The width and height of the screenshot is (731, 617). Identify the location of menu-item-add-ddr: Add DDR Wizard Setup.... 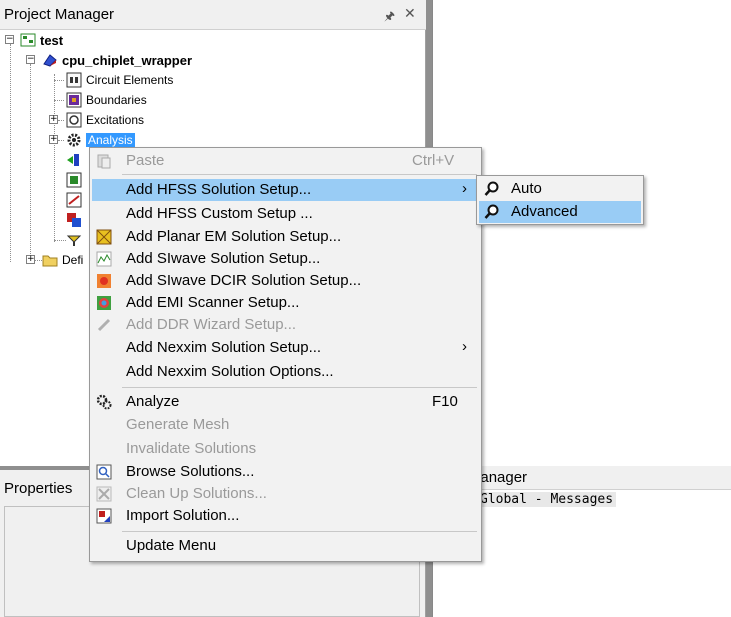
(285, 325).